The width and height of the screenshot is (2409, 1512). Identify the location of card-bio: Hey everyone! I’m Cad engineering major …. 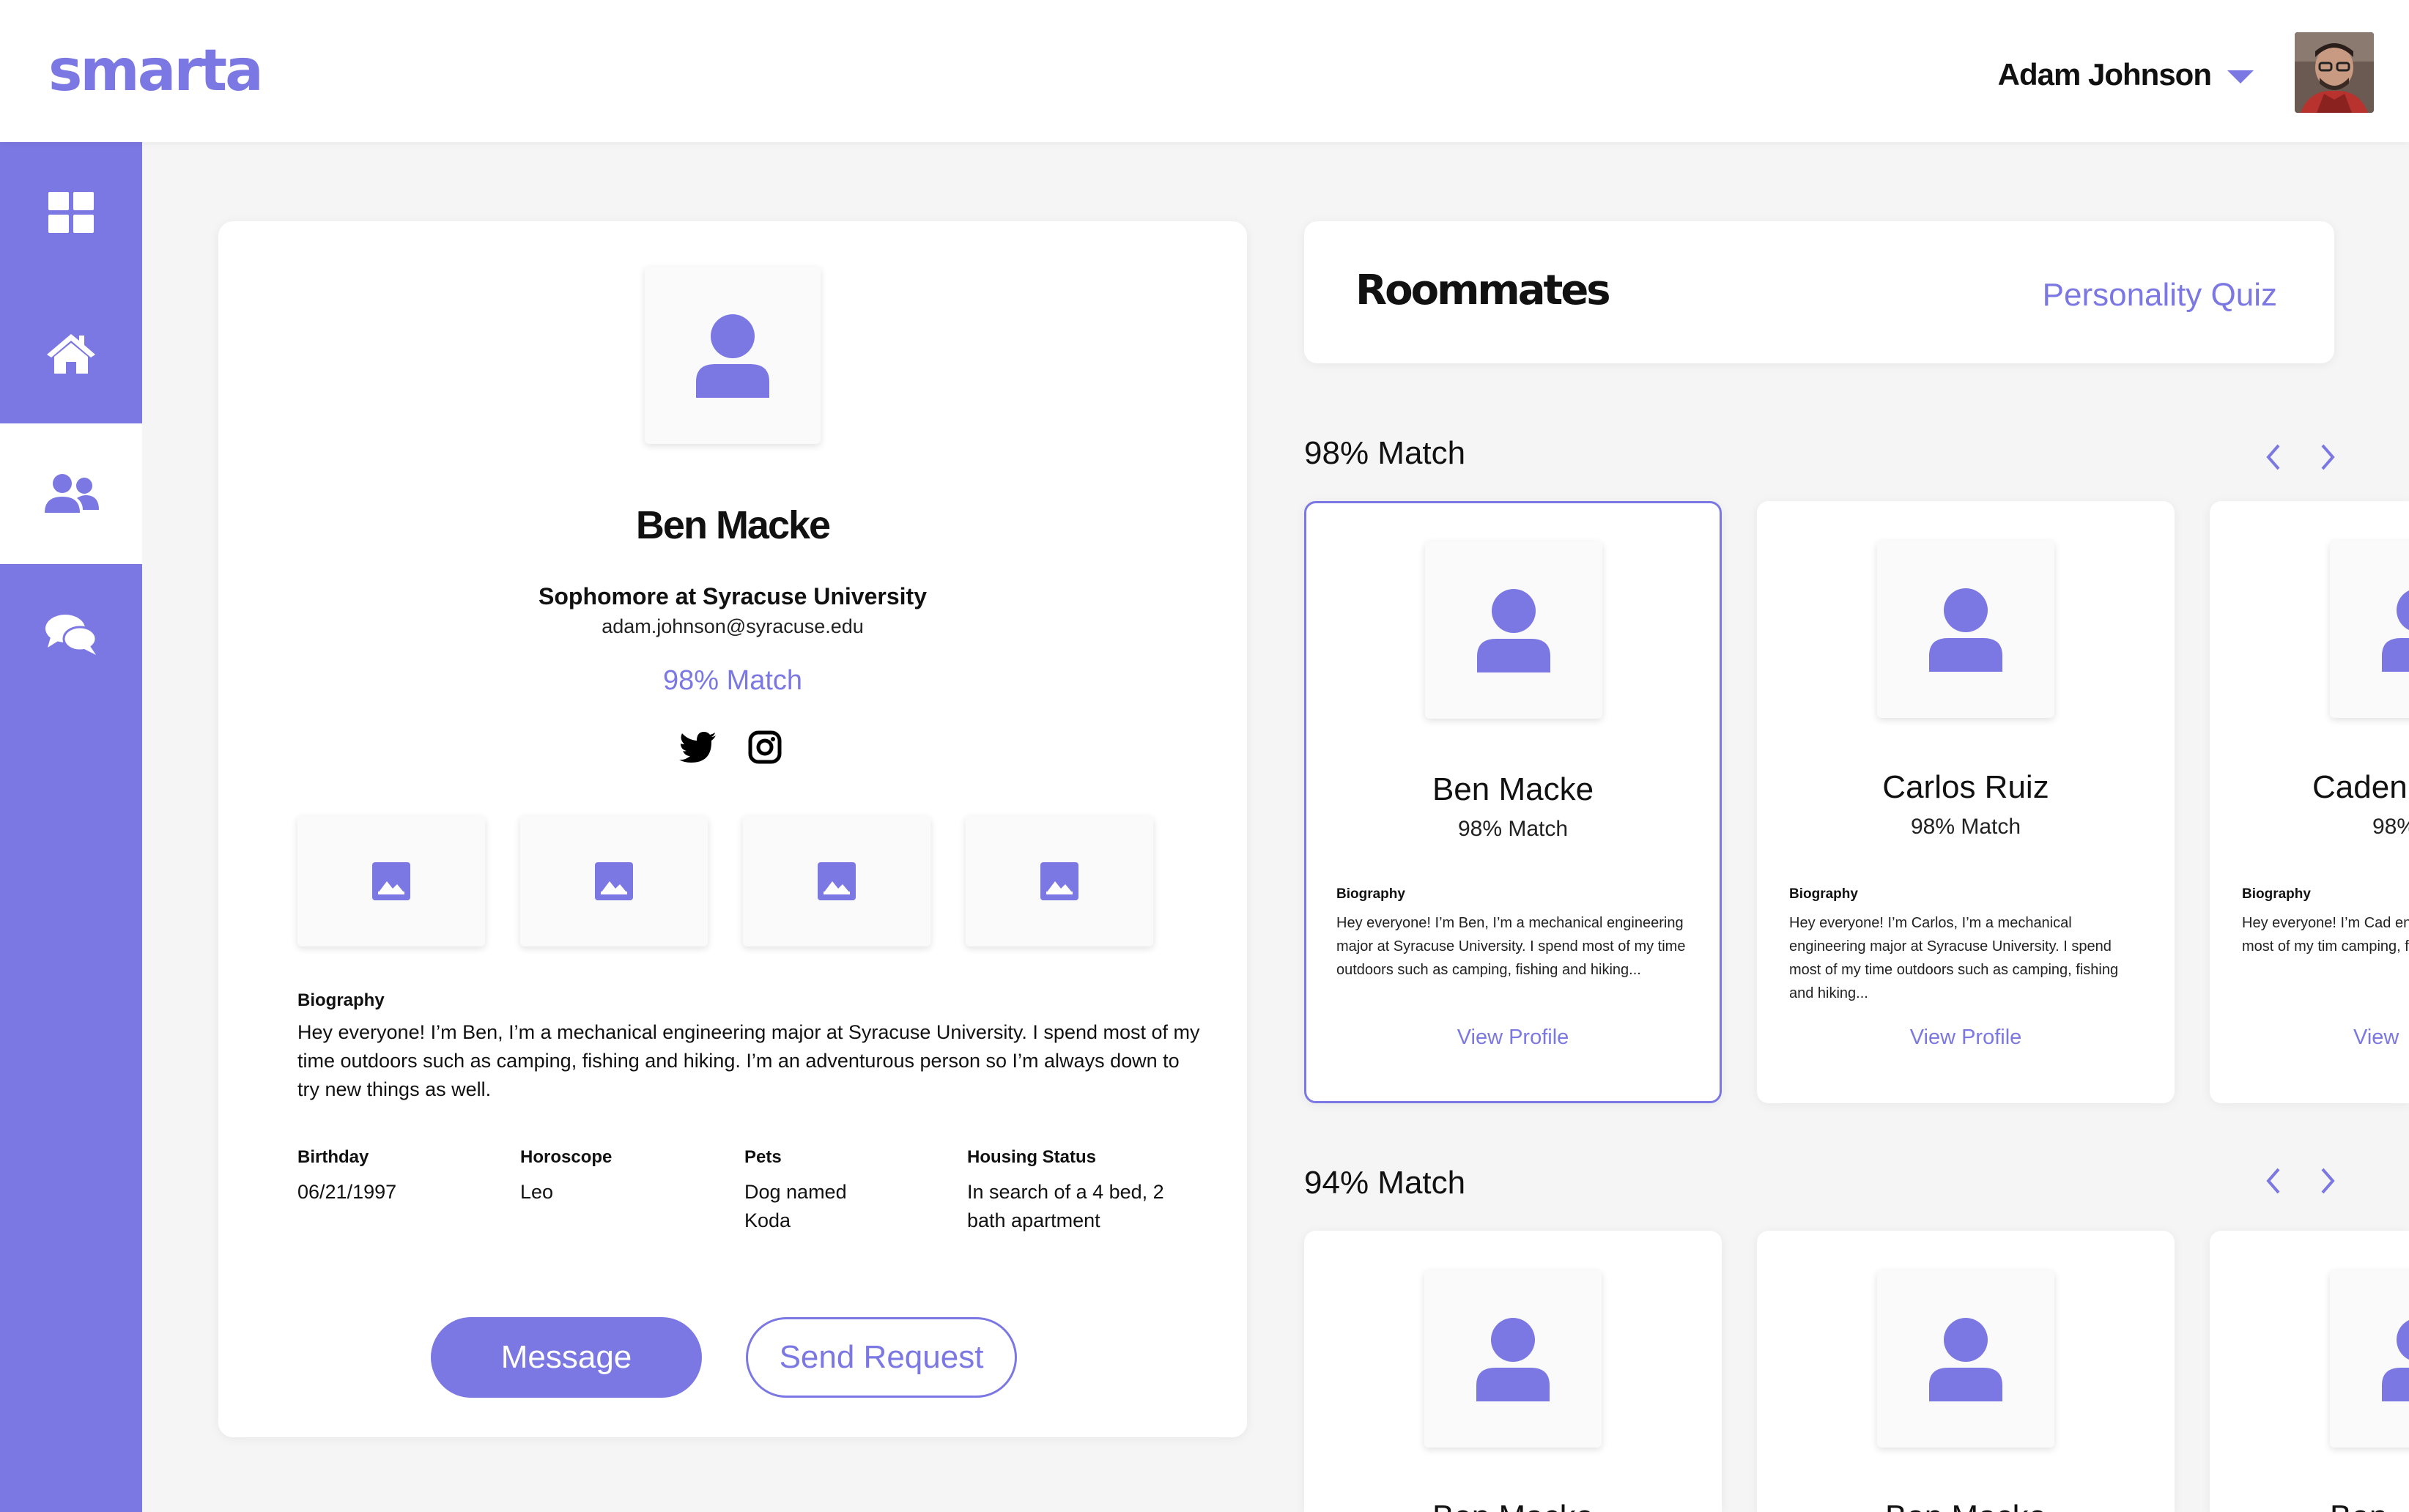
(2325, 935).